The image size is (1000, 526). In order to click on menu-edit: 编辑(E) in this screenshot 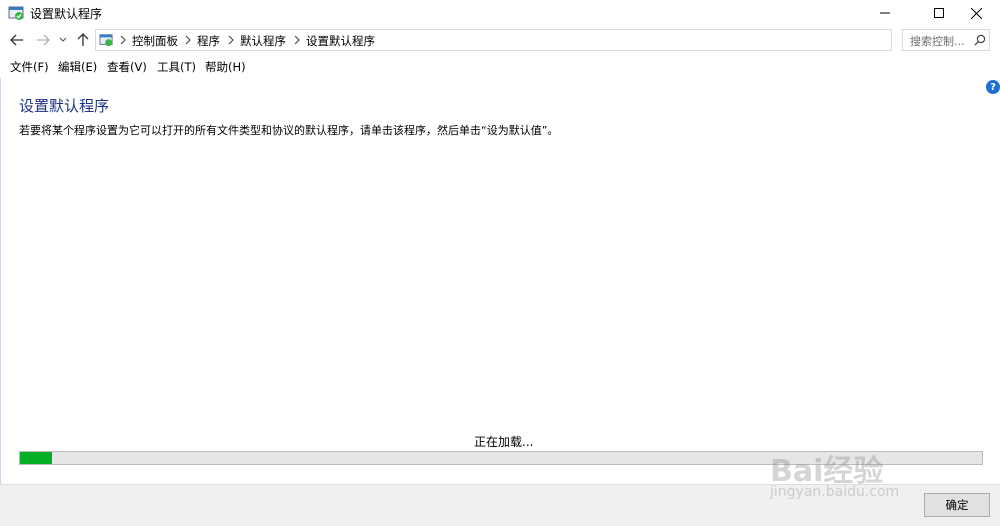, I will do `click(77, 67)`.